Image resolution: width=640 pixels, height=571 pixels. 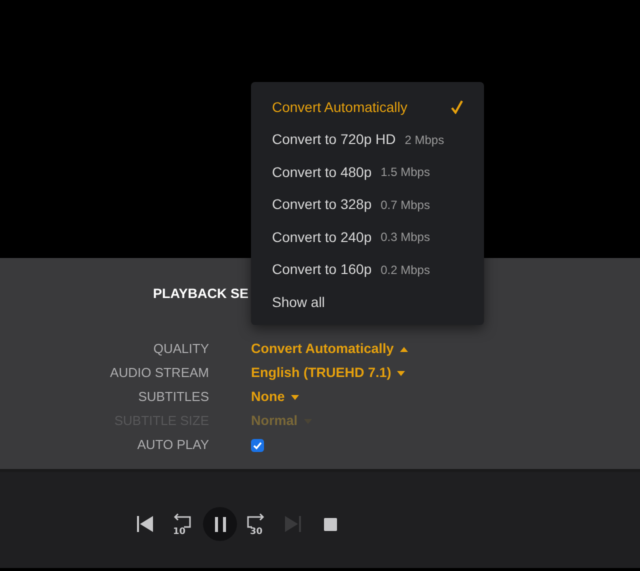 I want to click on setting-label: SUBTITLES, so click(x=173, y=397).